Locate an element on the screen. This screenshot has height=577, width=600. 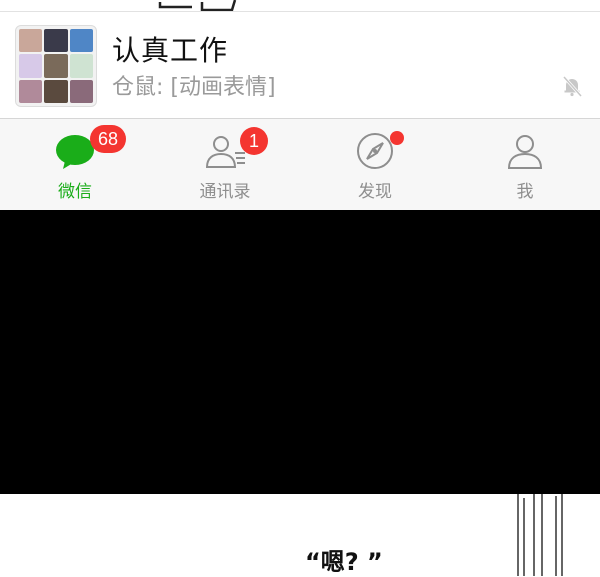
comic-panel: “嗯? ” is located at coordinates (300, 535).